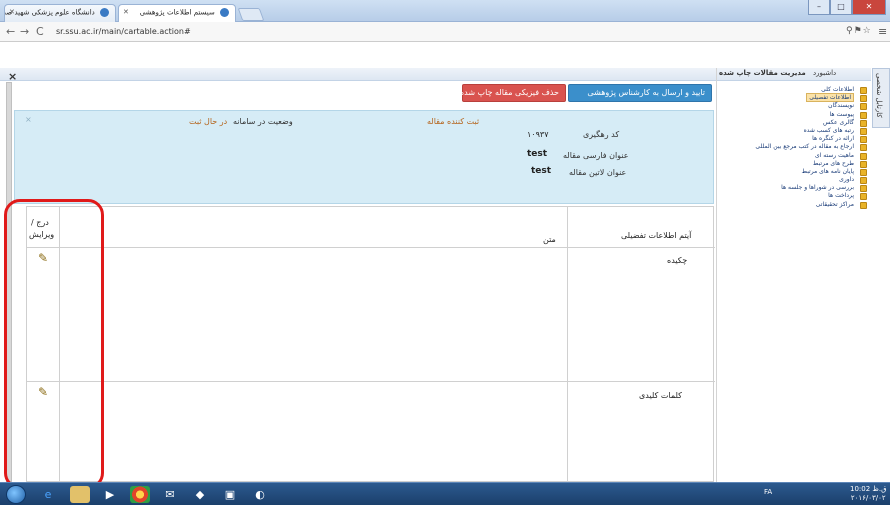 This screenshot has height=505, width=890. I want to click on clock-date: ۲۰۱۶/۰۳/۰۲, so click(868, 498).